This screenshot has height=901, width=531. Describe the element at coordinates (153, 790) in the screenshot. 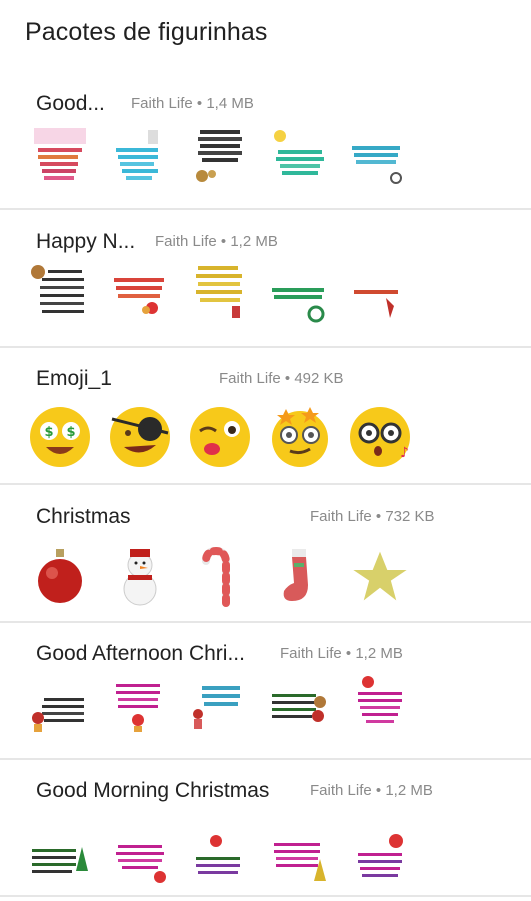

I see `pack-name: Good Morning Christmas` at that location.